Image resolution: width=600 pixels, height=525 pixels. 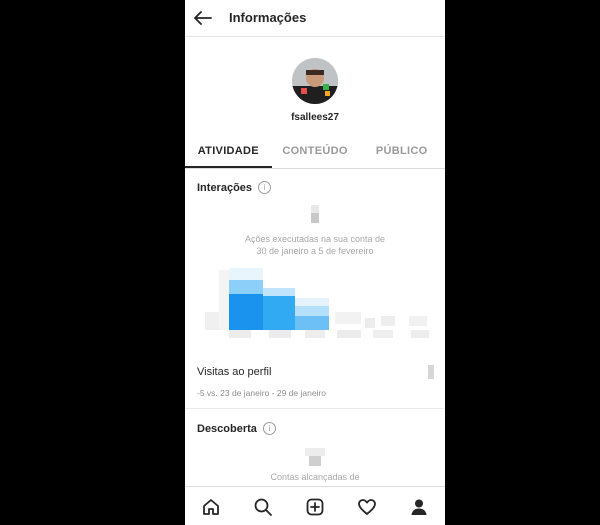 I want to click on nav-search, so click(x=263, y=507).